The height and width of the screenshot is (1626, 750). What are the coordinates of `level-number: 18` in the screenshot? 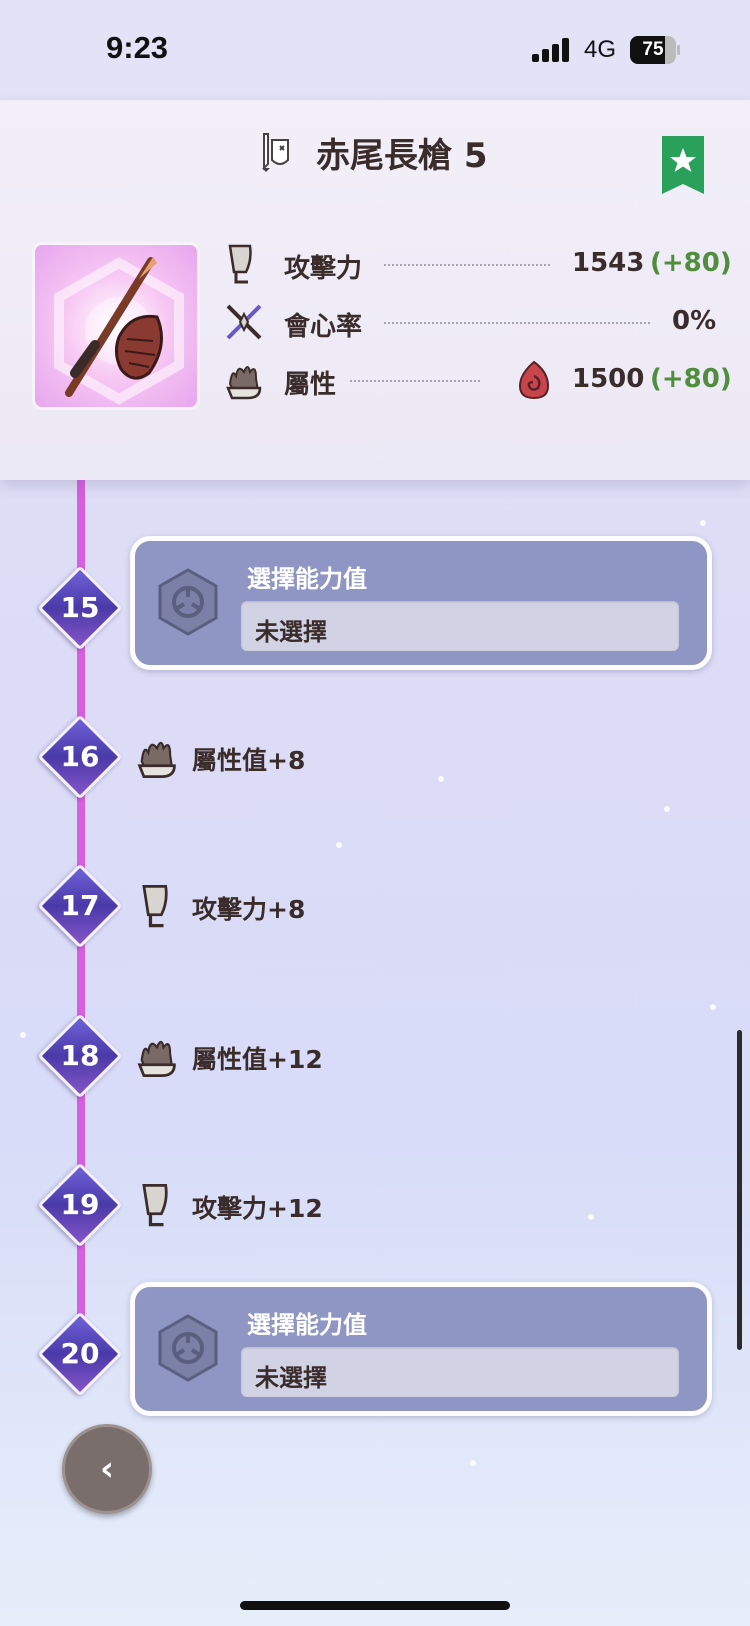 It's located at (80, 1055).